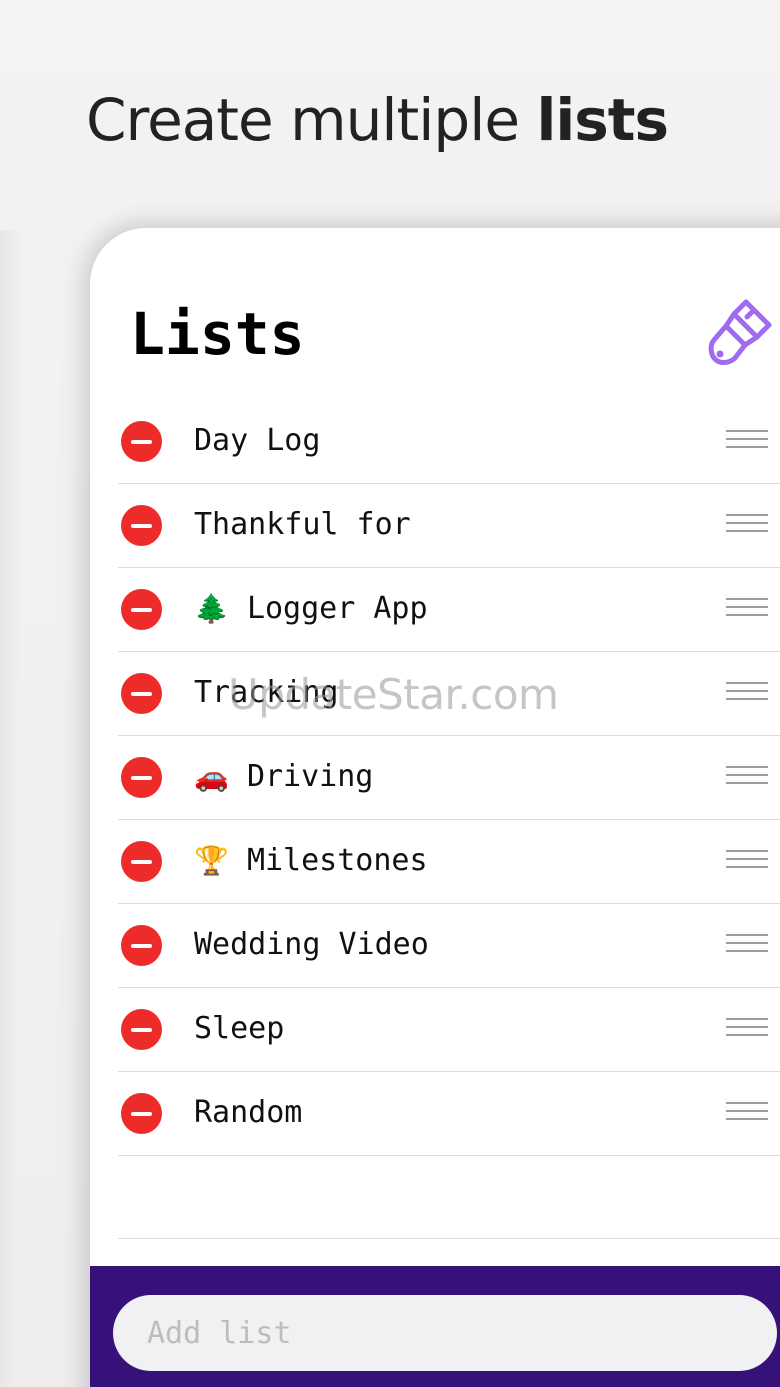 The width and height of the screenshot is (780, 1387). Describe the element at coordinates (284, 776) in the screenshot. I see `list-item-label: 🚗 Driving` at that location.